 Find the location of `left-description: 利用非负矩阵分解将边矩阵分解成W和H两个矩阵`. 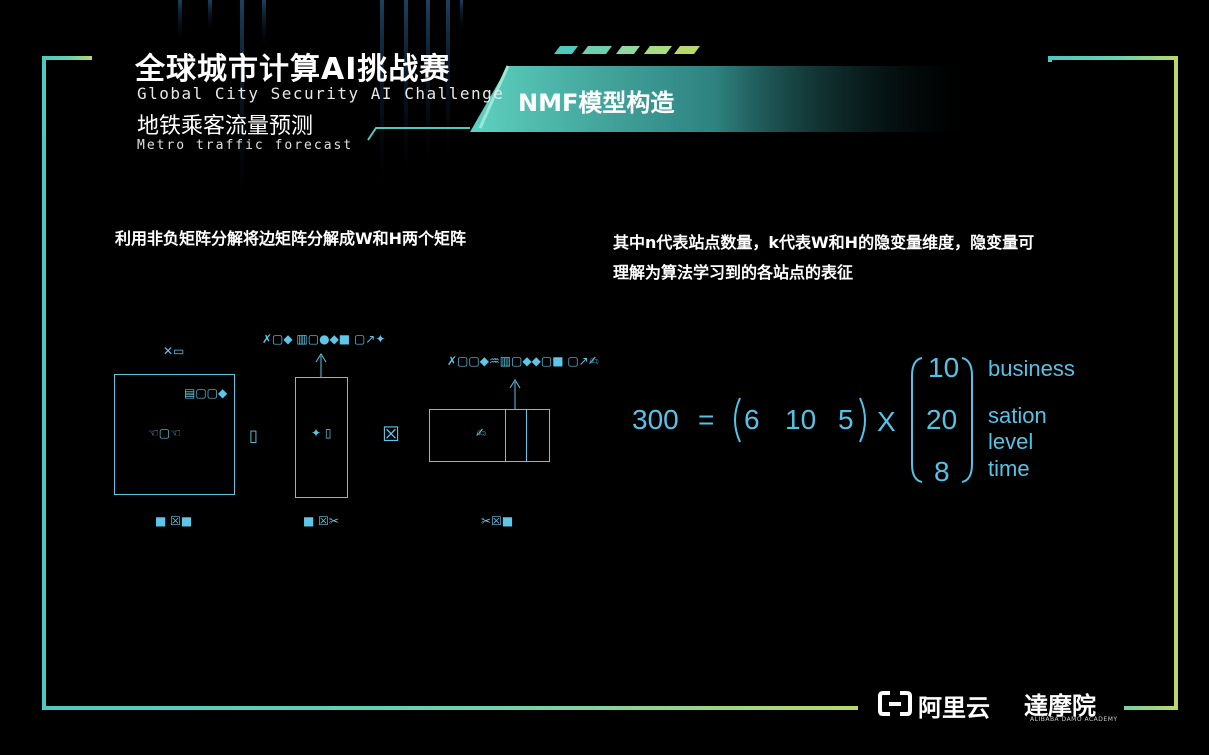

left-description: 利用非负矩阵分解将边矩阵分解成W和H两个矩阵 is located at coordinates (291, 238).